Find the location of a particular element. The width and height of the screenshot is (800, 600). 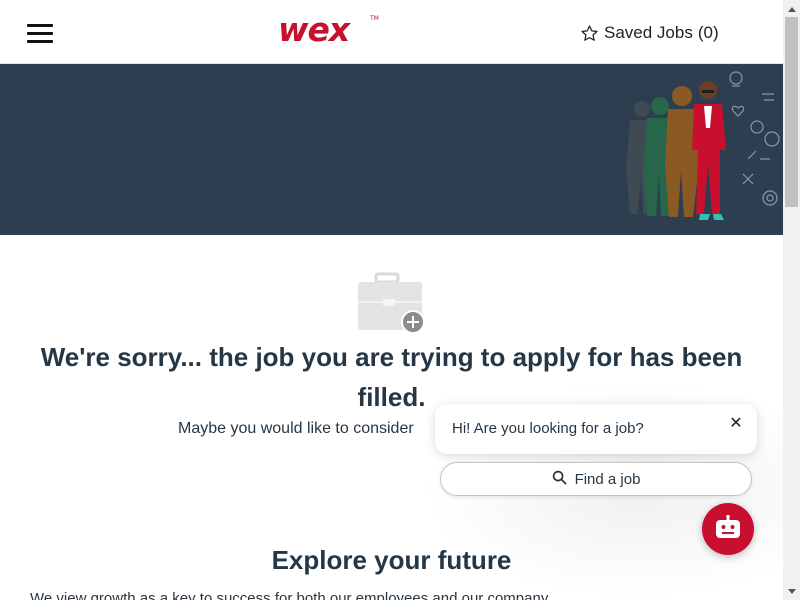

briefcase-plus-icon is located at coordinates (391, 303).